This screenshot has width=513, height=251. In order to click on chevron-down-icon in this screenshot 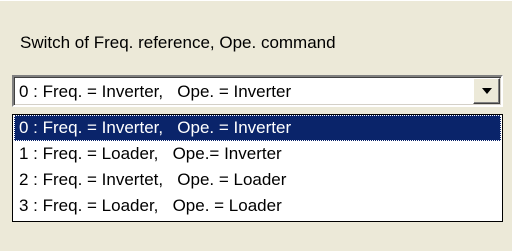, I will do `click(487, 91)`.